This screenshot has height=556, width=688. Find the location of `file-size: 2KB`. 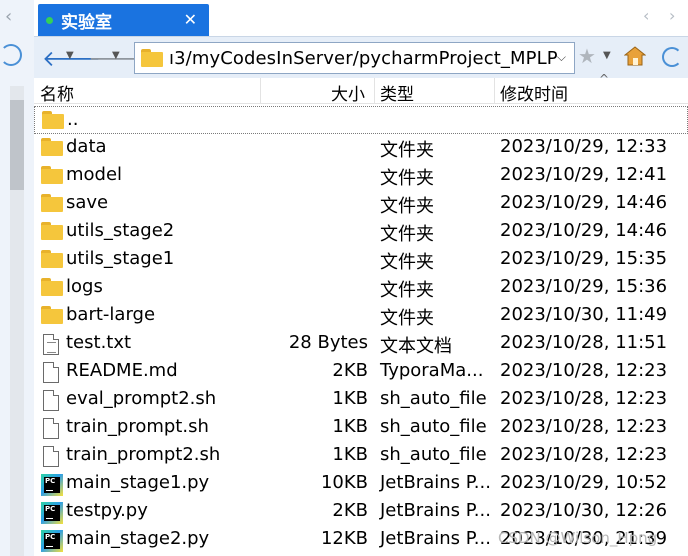

file-size: 2KB is located at coordinates (350, 510).